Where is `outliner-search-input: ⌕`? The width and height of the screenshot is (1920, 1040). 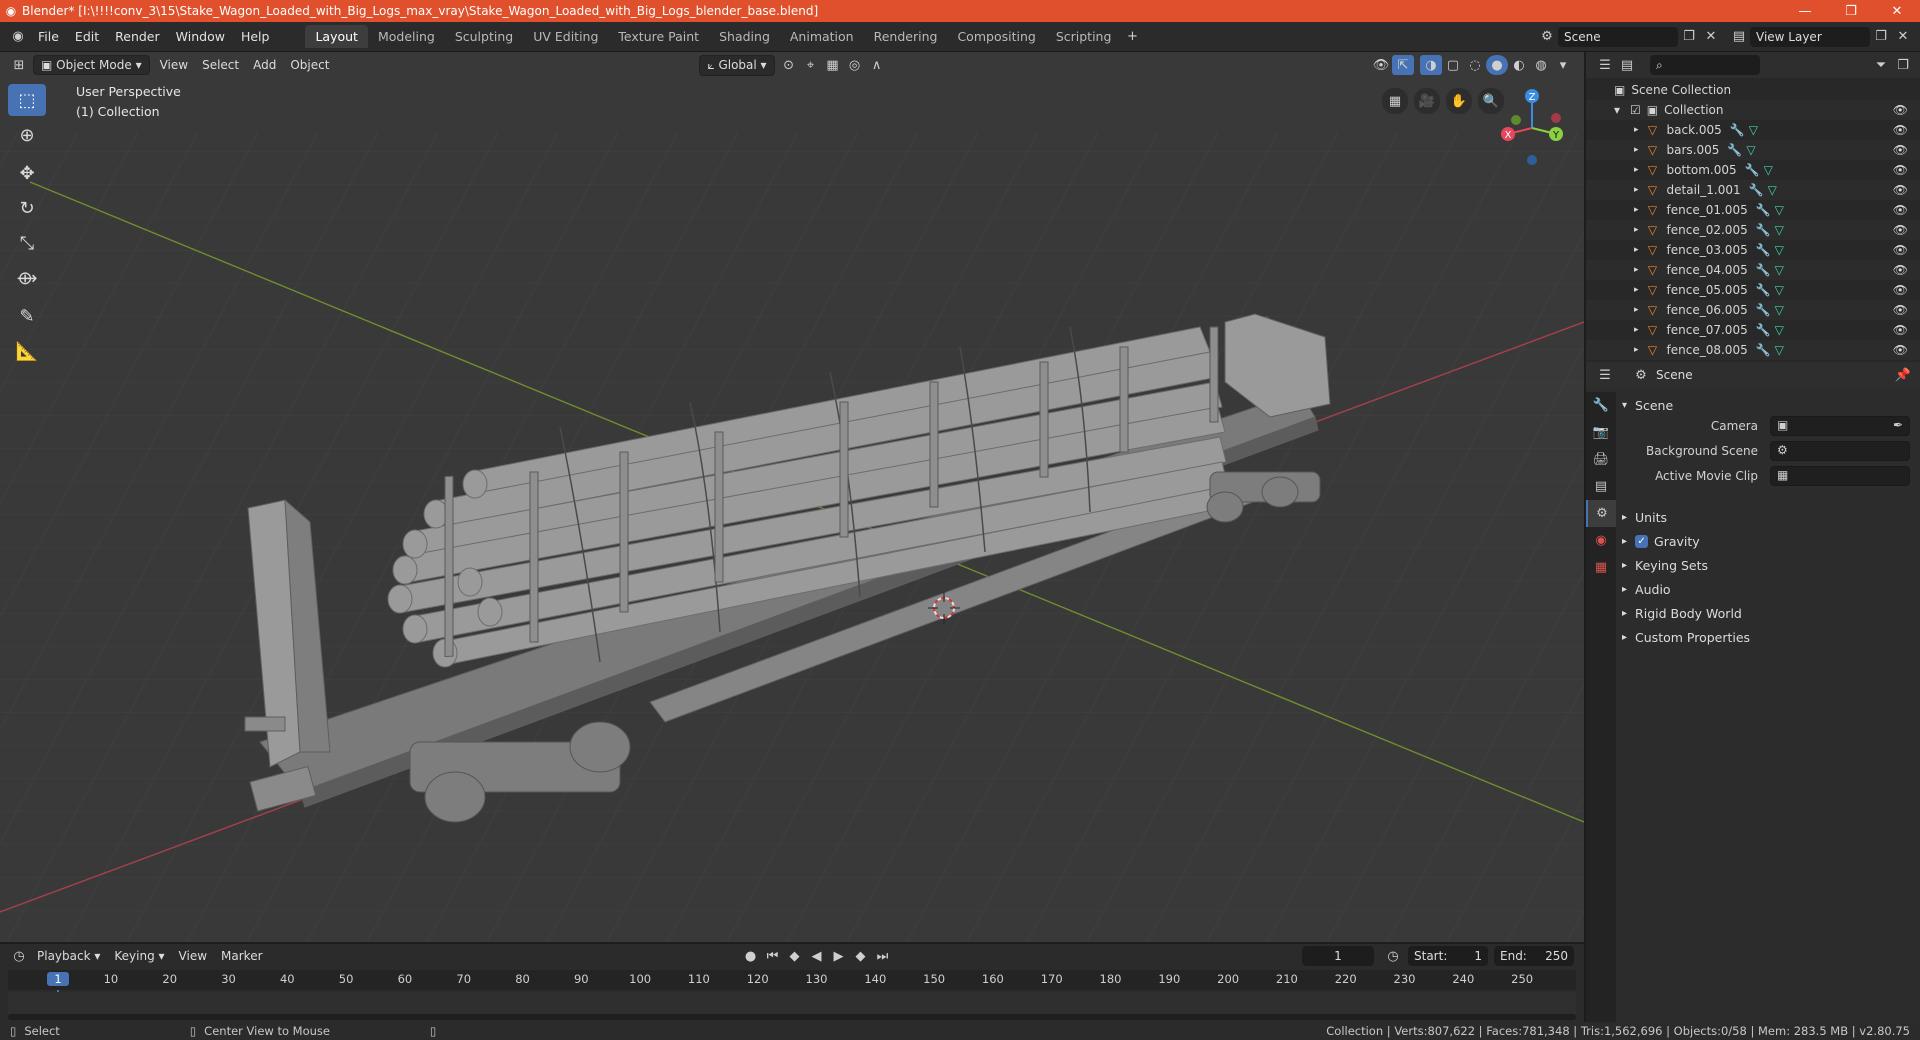
outliner-search-input: ⌕ is located at coordinates (1705, 65).